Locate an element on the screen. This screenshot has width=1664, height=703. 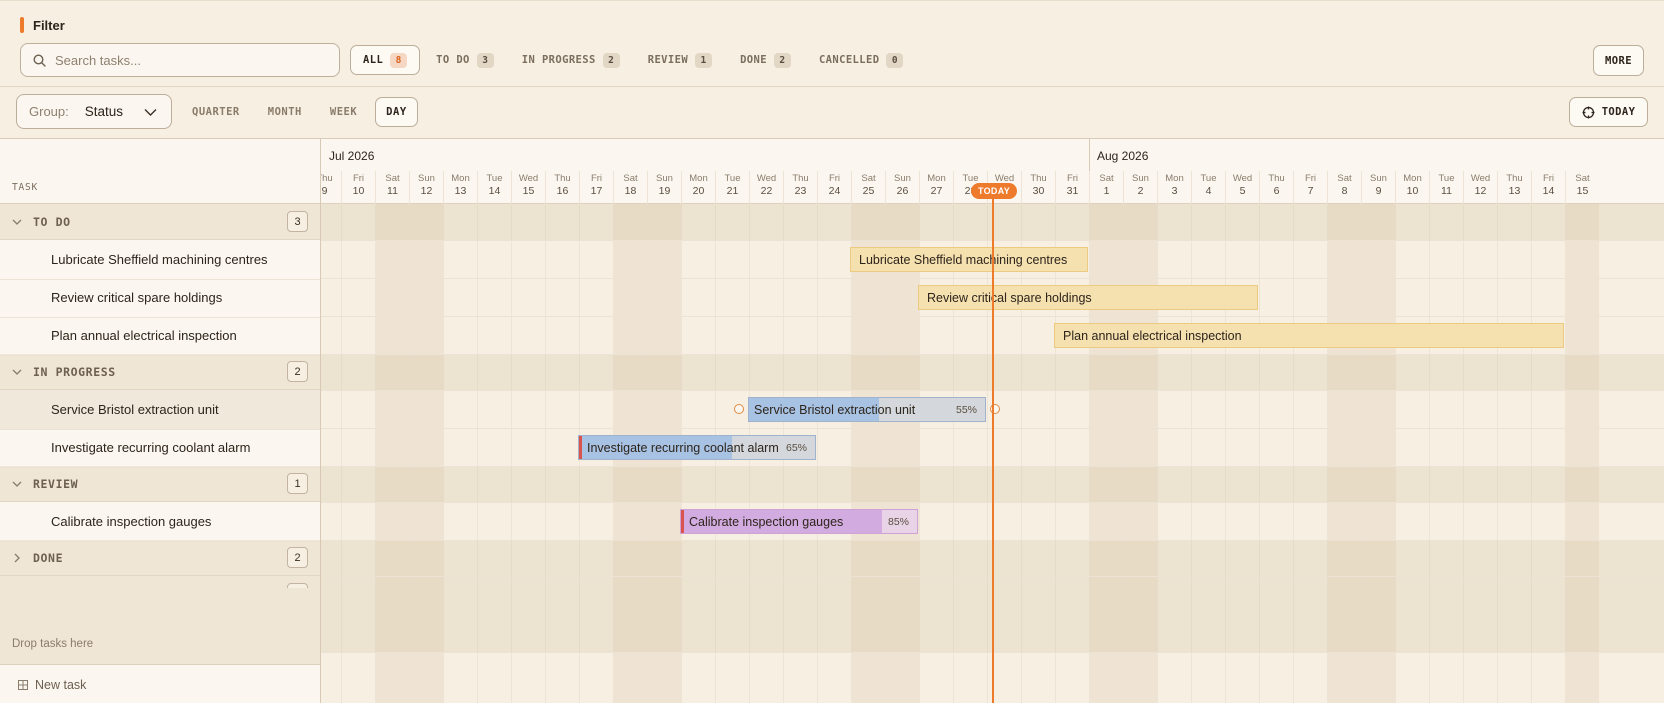
zoom-tab-week: WEEK is located at coordinates (343, 112).